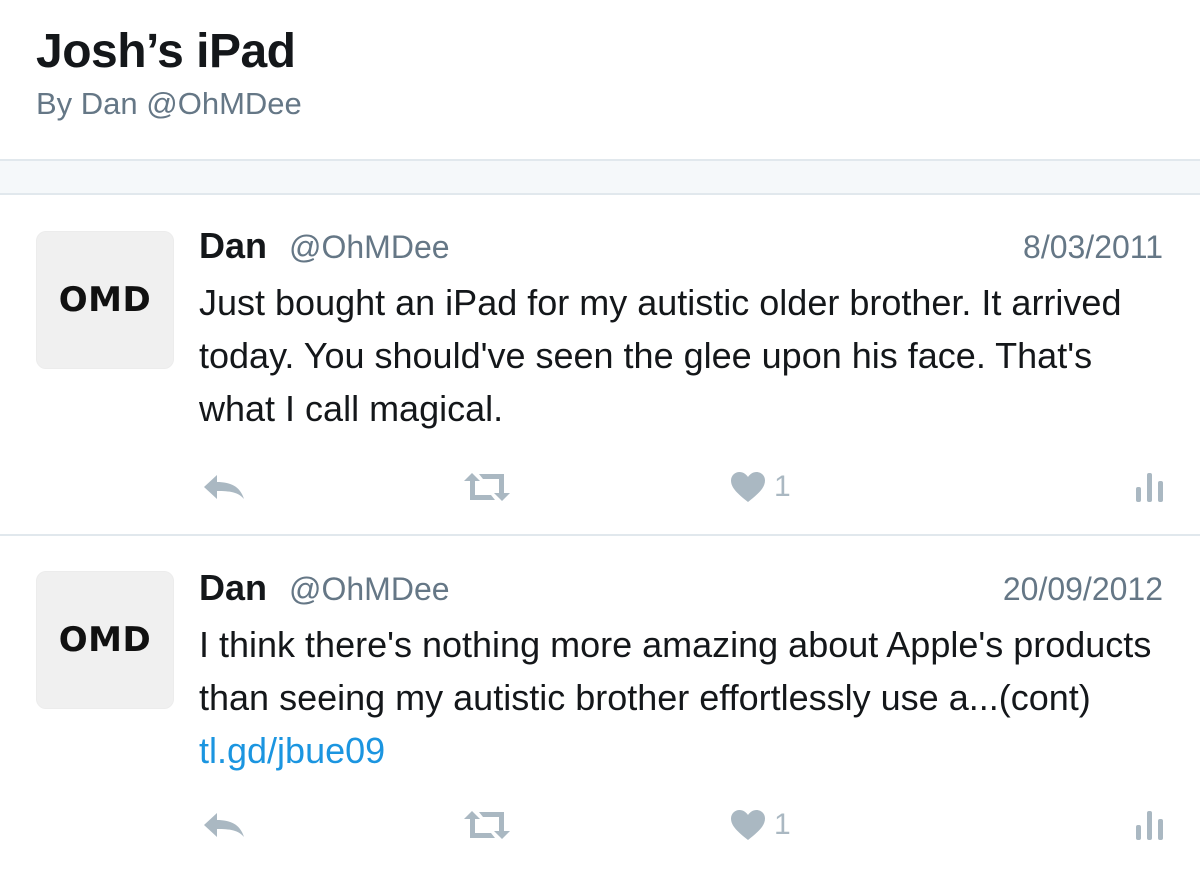 The image size is (1200, 871). I want to click on tweet-link: tl.gd/jbue09, so click(292, 750).